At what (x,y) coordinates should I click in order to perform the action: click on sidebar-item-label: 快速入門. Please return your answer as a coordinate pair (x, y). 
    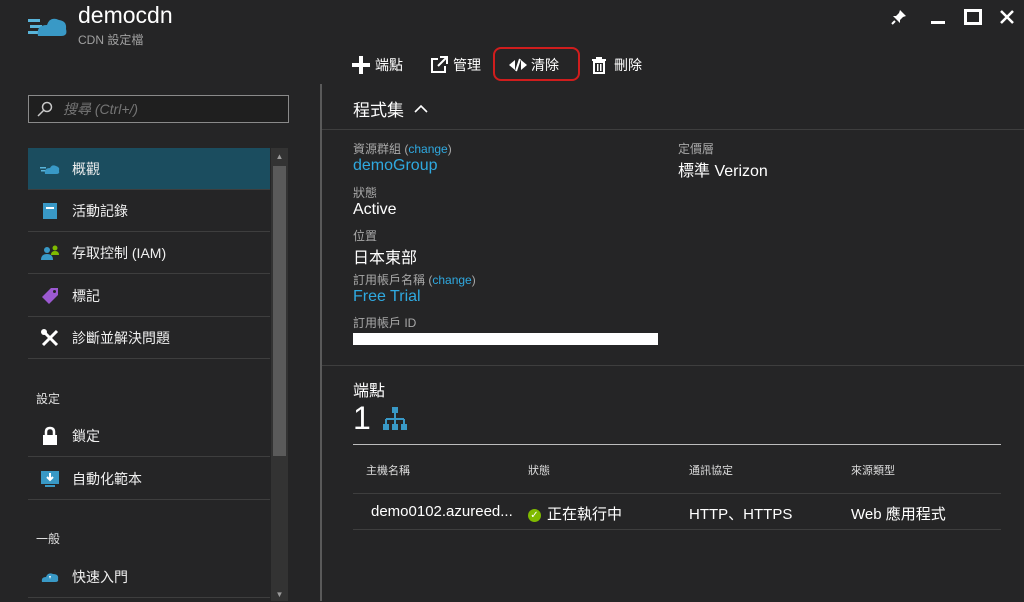
    Looking at the image, I should click on (100, 576).